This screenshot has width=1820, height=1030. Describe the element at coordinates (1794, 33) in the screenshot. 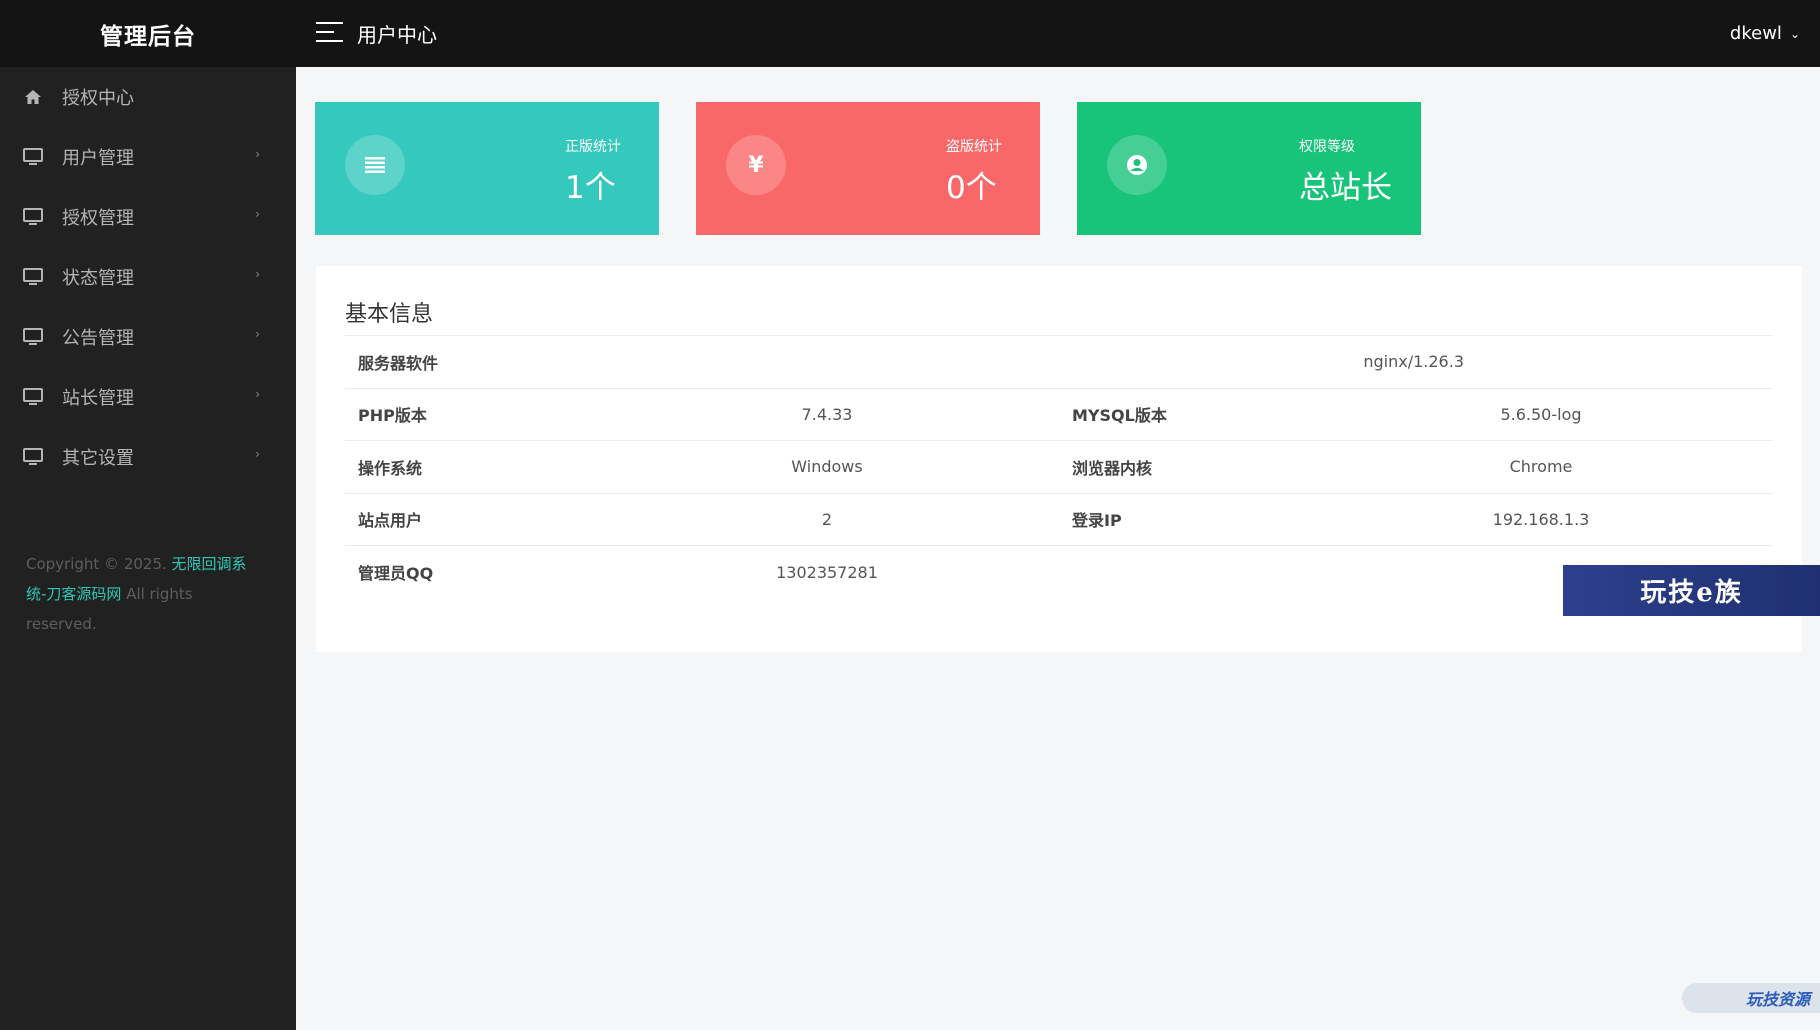

I see `chevron-down-icon: ⌄` at that location.